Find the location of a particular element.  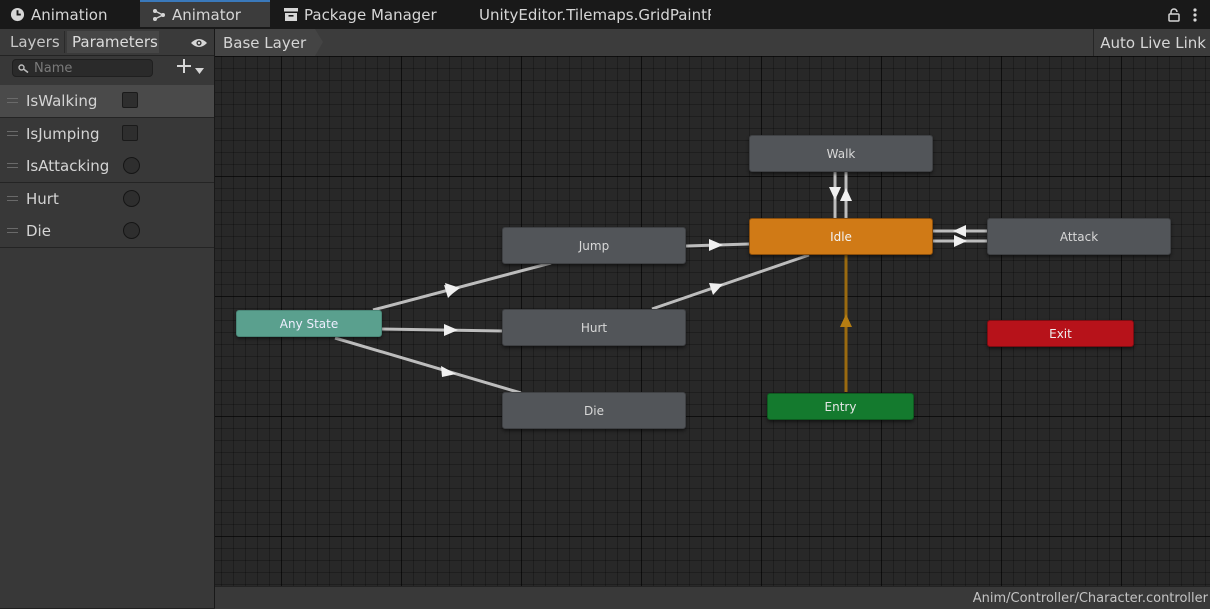

parameter-name: Die is located at coordinates (38, 231).